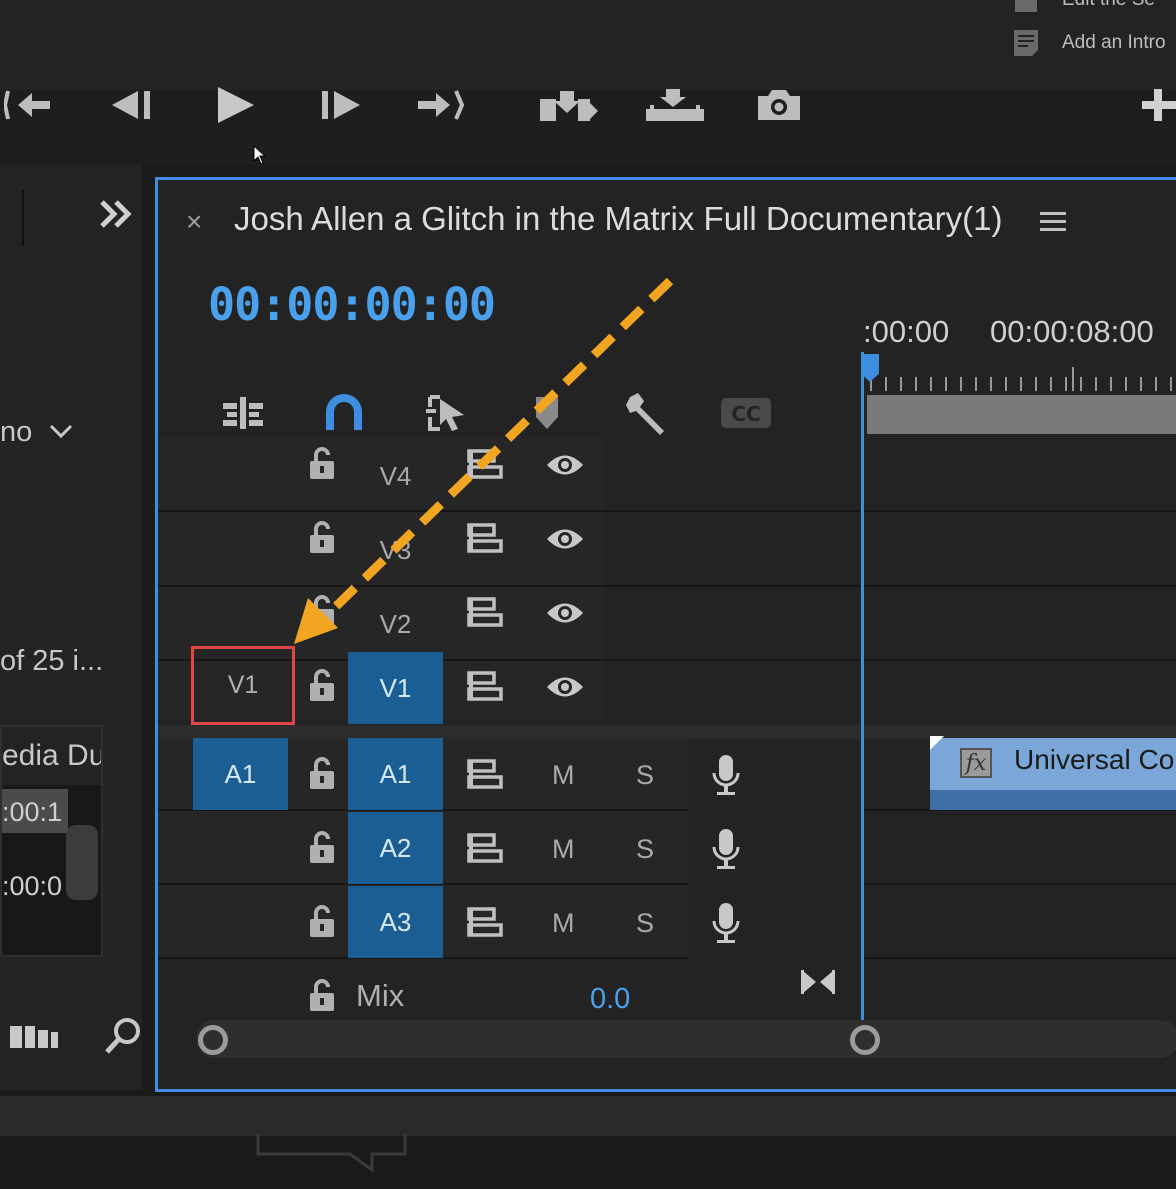 The height and width of the screenshot is (1189, 1176). Describe the element at coordinates (675, 105) in the screenshot. I see `overwrite-button` at that location.